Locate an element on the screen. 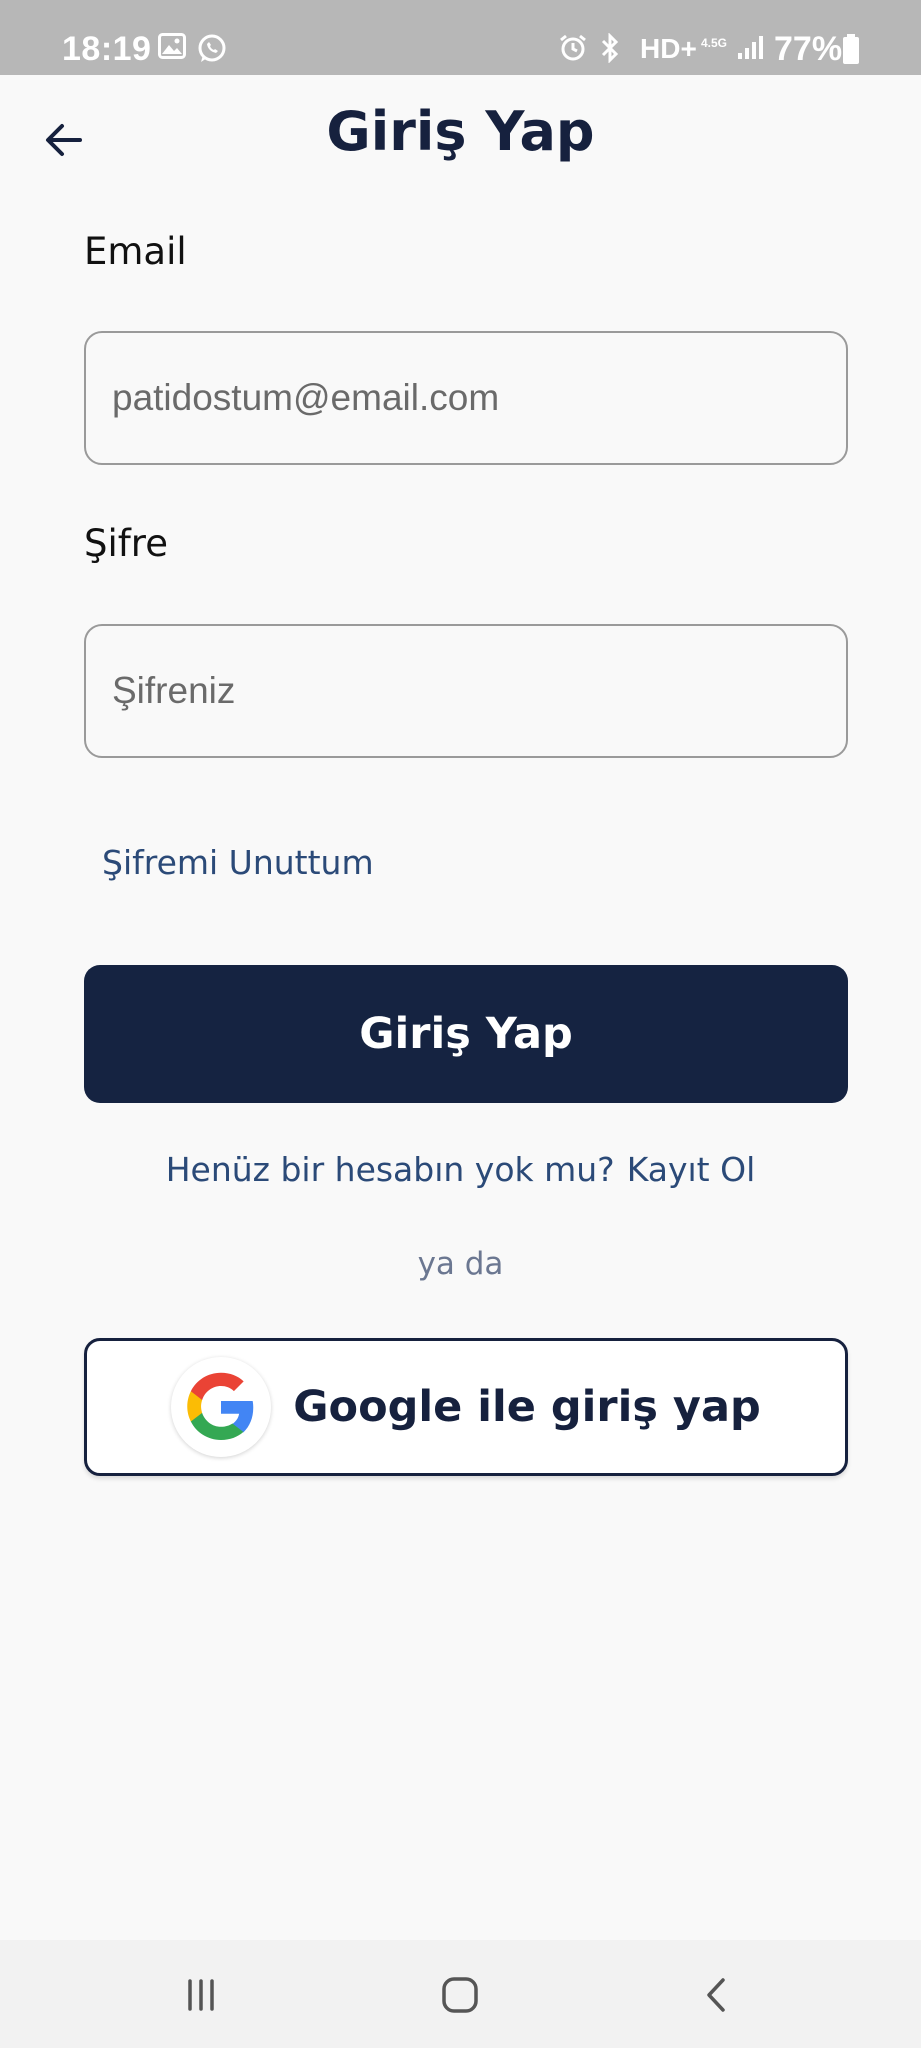  whatsapp-icon is located at coordinates (212, 49).